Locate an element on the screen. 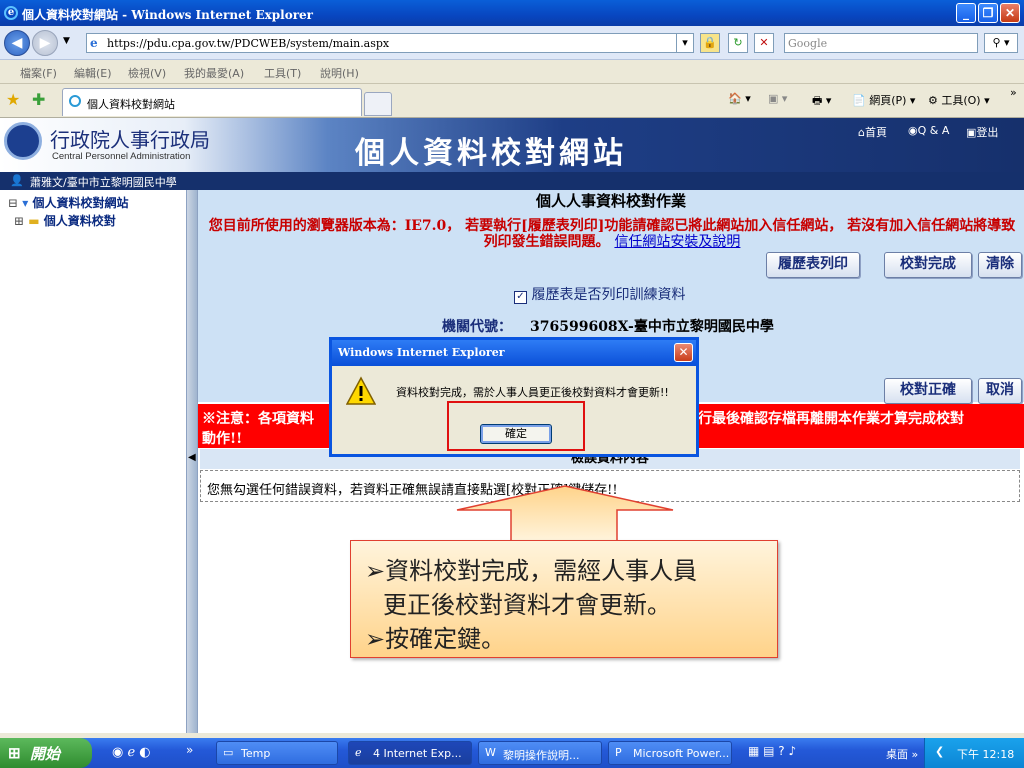 The width and height of the screenshot is (1024, 768). windows-logo-icon: ⊞ is located at coordinates (14, 753).